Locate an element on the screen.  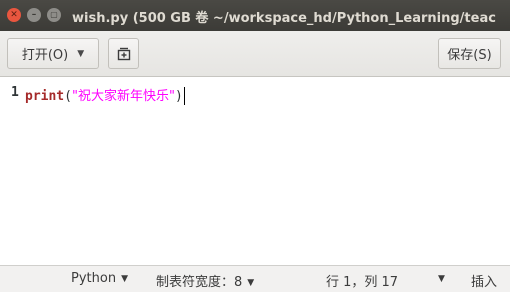
open-button-label: 打开(O) is located at coordinates (45, 55).